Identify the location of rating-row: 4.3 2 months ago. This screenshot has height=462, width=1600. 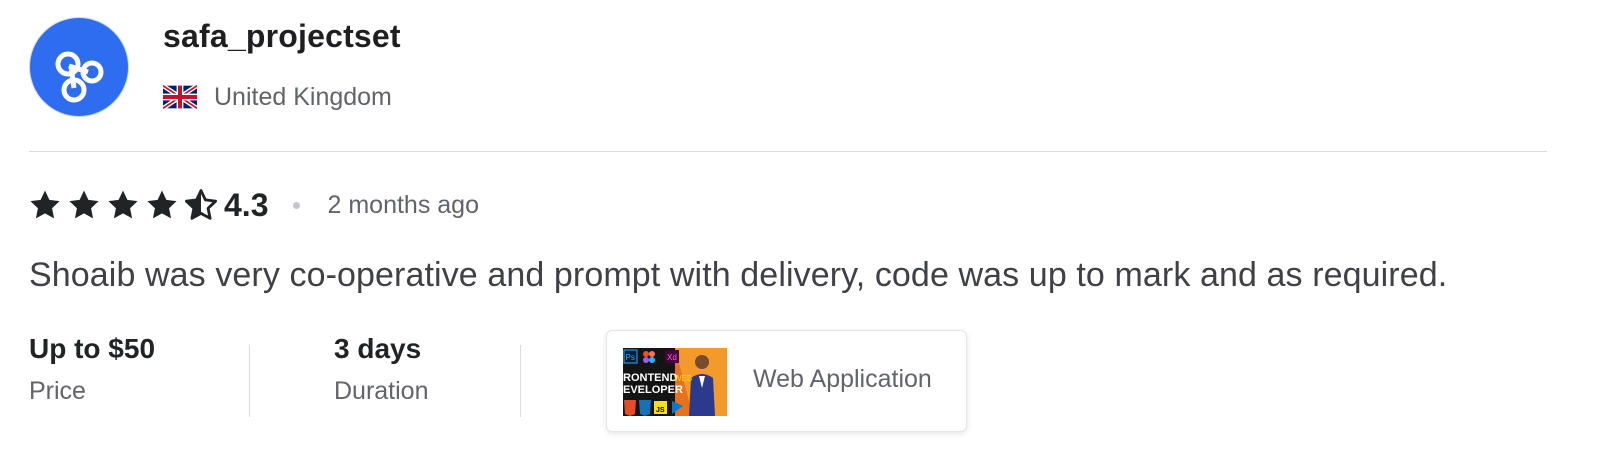
(253, 205).